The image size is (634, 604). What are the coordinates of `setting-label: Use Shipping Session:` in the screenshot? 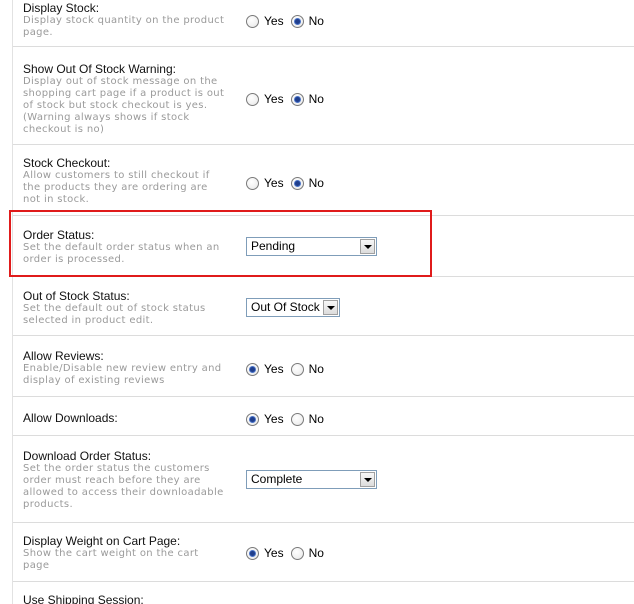 It's located at (125, 598).